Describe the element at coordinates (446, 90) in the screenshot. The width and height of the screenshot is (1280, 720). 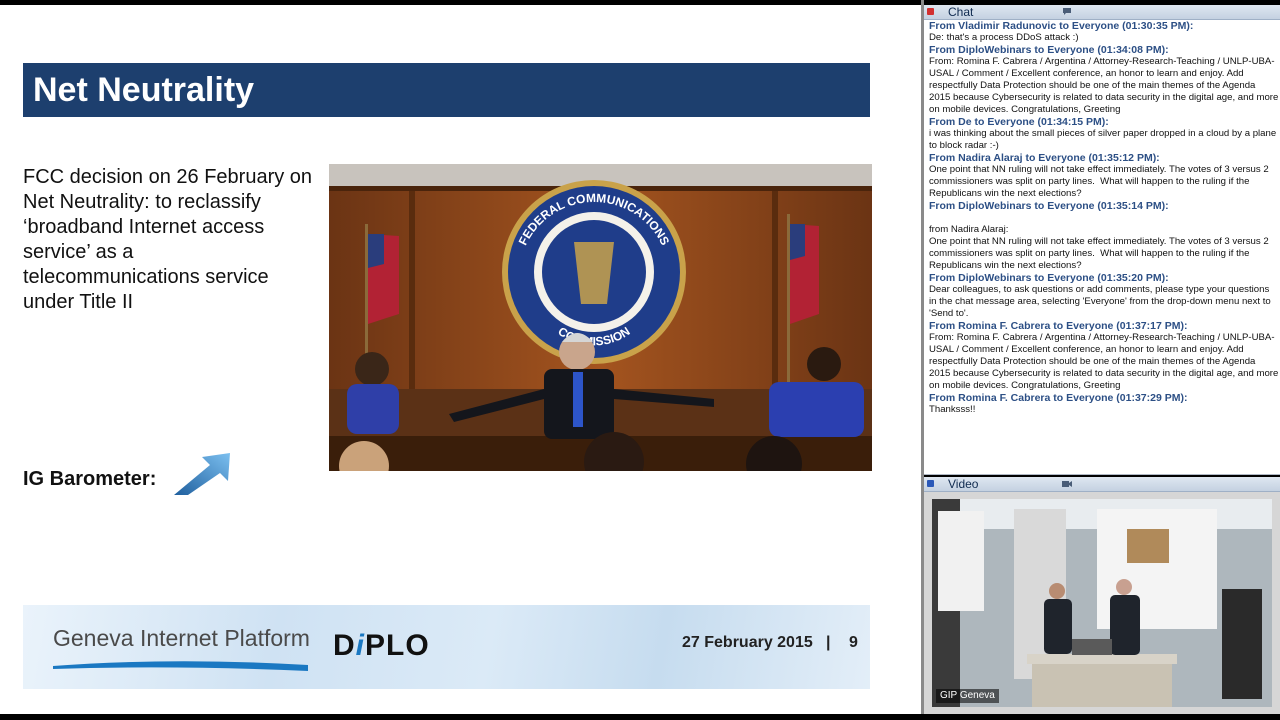
I see `slide-title-bar: Net Neutrality` at that location.